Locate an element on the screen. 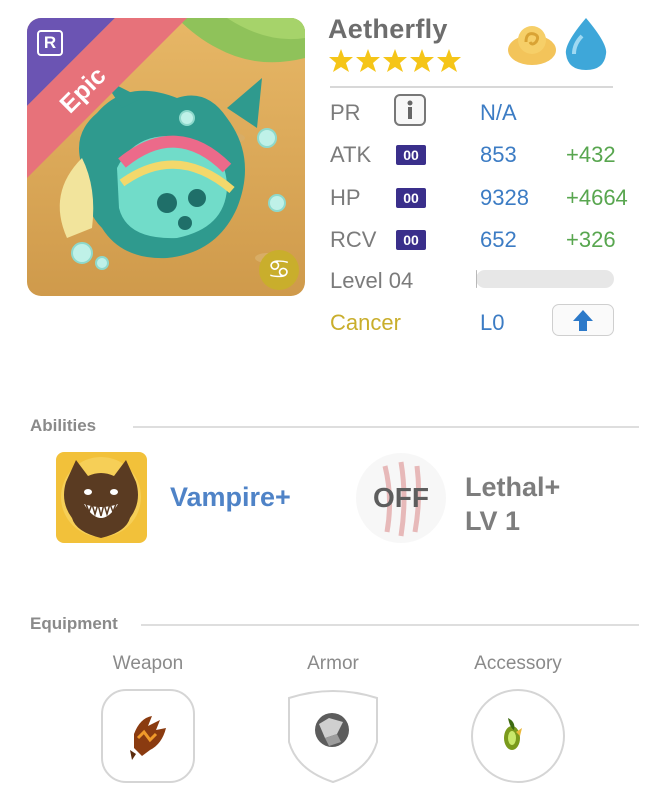 This screenshot has height=800, width=664. armor-slot is located at coordinates (333, 736).